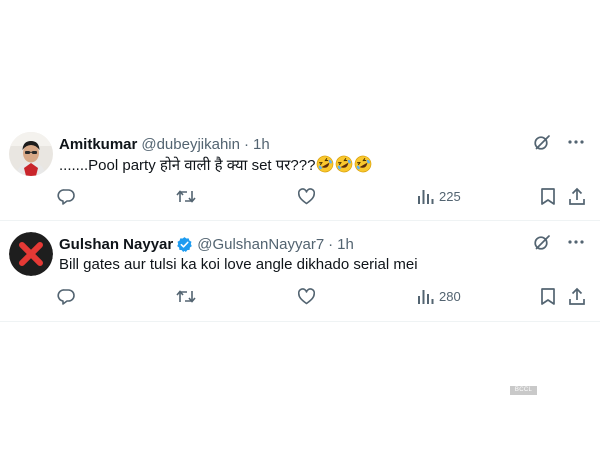 The image size is (600, 450). What do you see at coordinates (523, 390) in the screenshot?
I see `watermark: BCCL` at bounding box center [523, 390].